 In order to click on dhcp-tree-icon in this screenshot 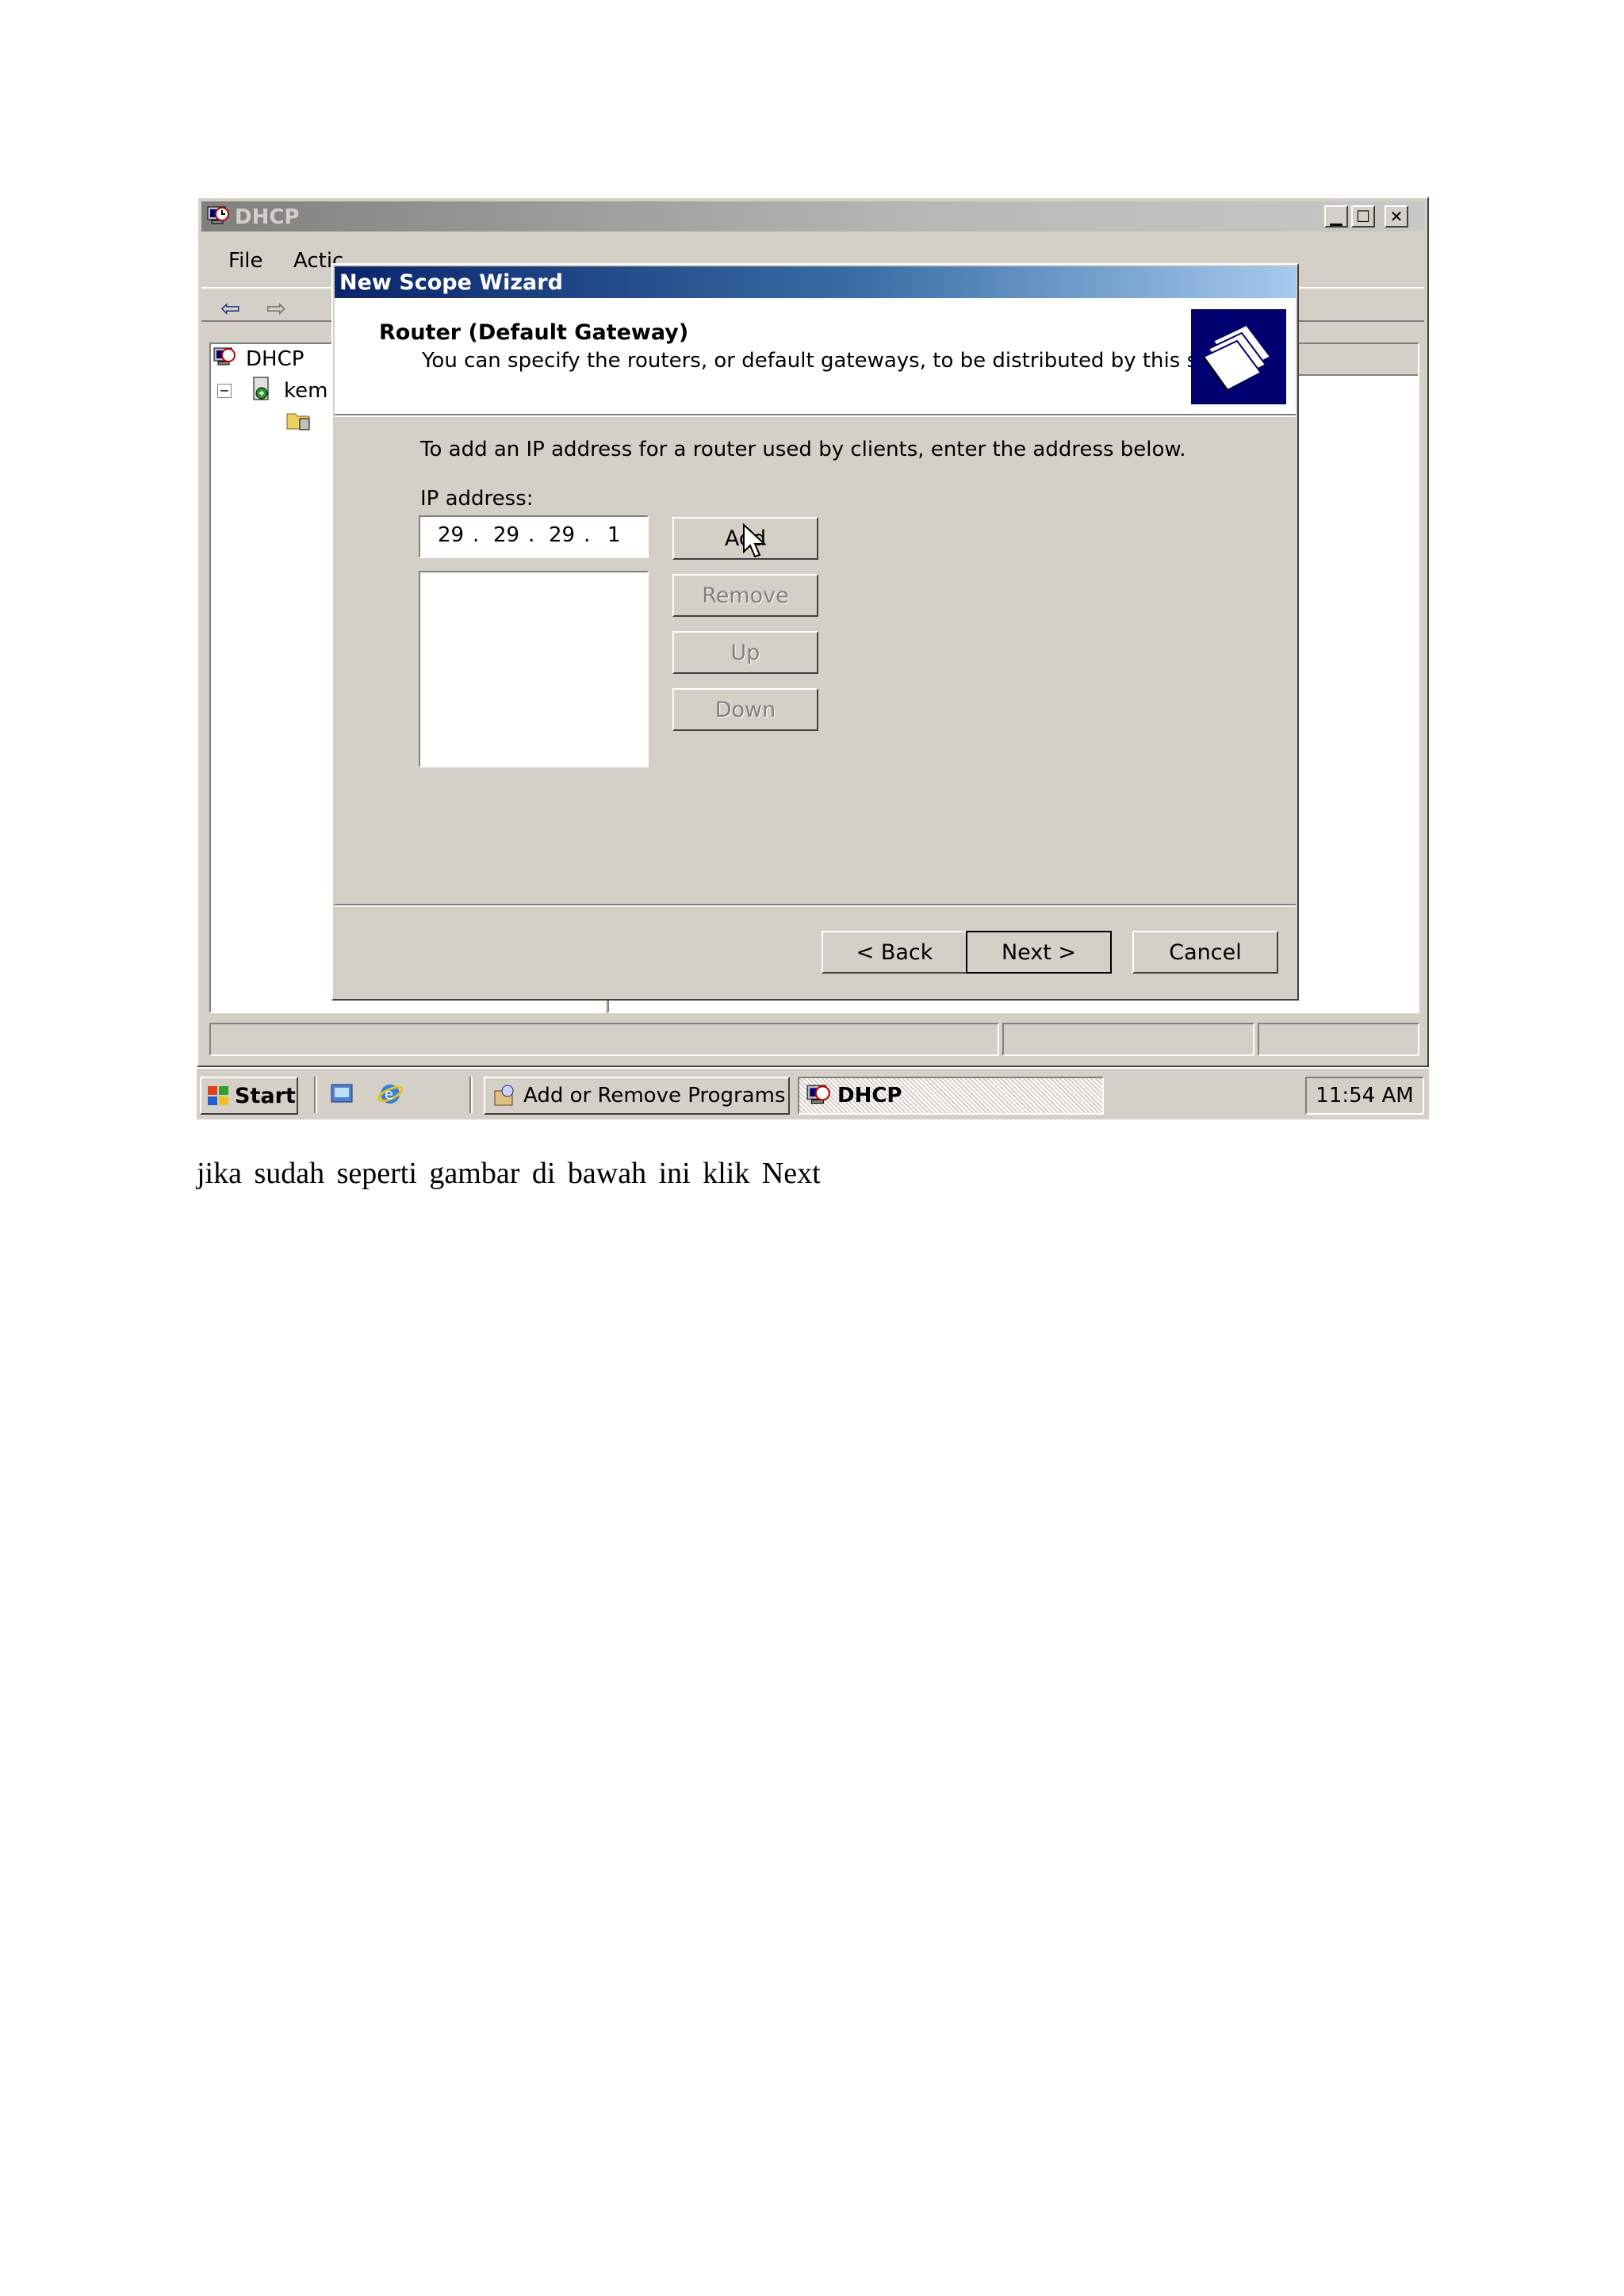, I will do `click(224, 358)`.